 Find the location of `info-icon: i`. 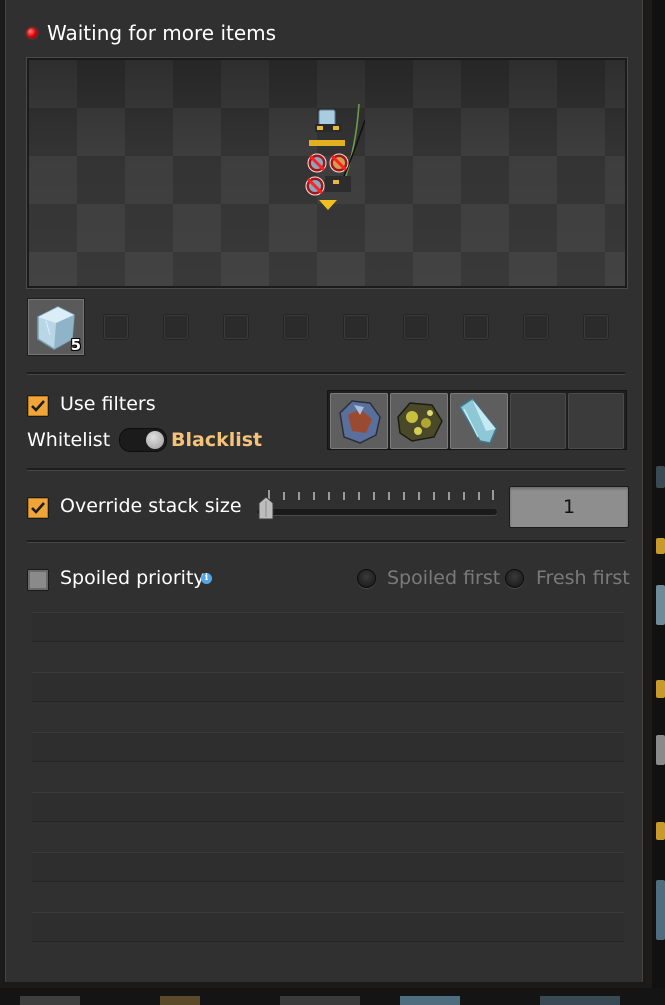

info-icon: i is located at coordinates (206, 578).